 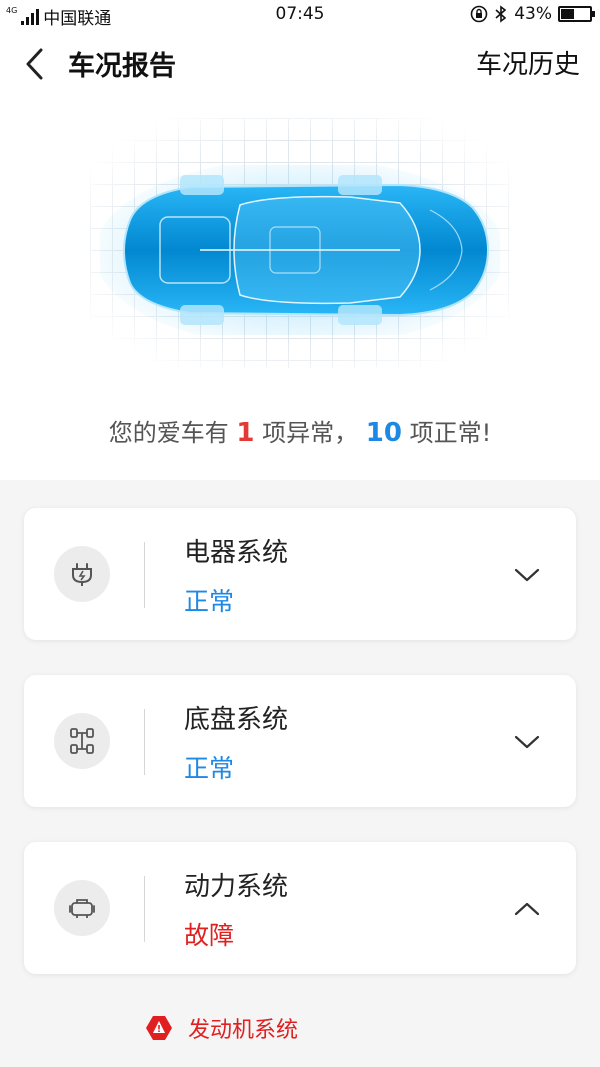 I want to click on summary-prefix: 您的爱车有, so click(x=168, y=433).